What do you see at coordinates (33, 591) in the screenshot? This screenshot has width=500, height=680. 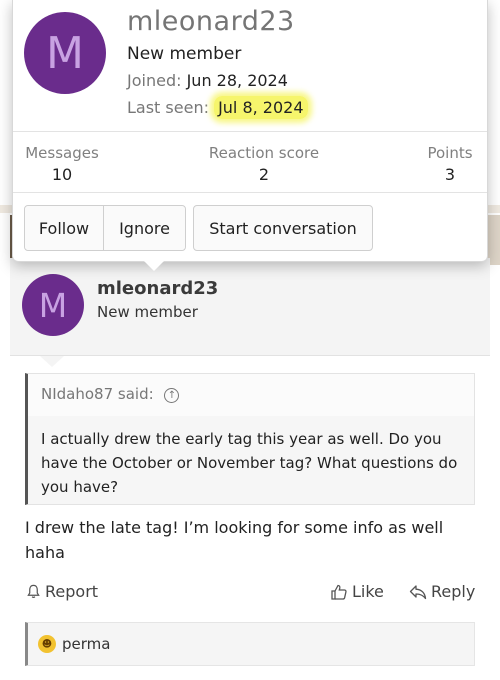 I see `bell-icon` at bounding box center [33, 591].